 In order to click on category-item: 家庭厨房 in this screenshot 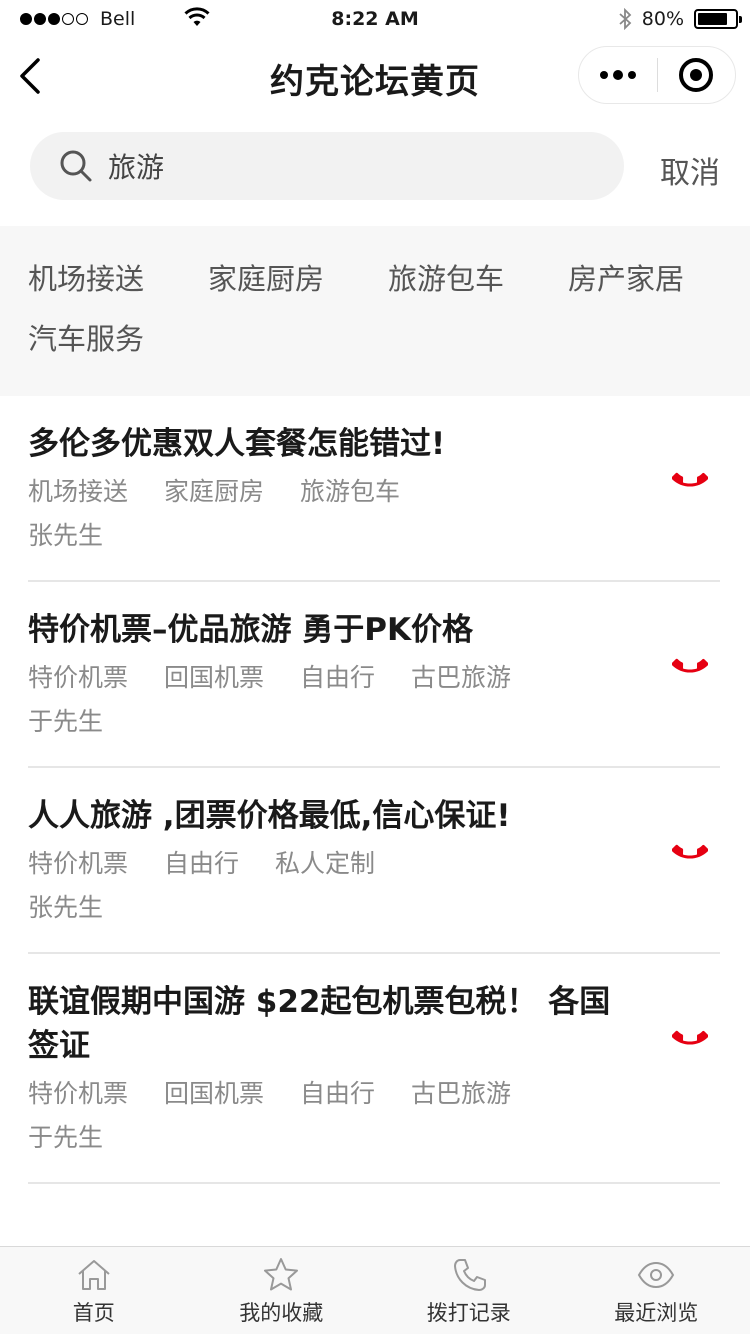, I will do `click(298, 286)`.